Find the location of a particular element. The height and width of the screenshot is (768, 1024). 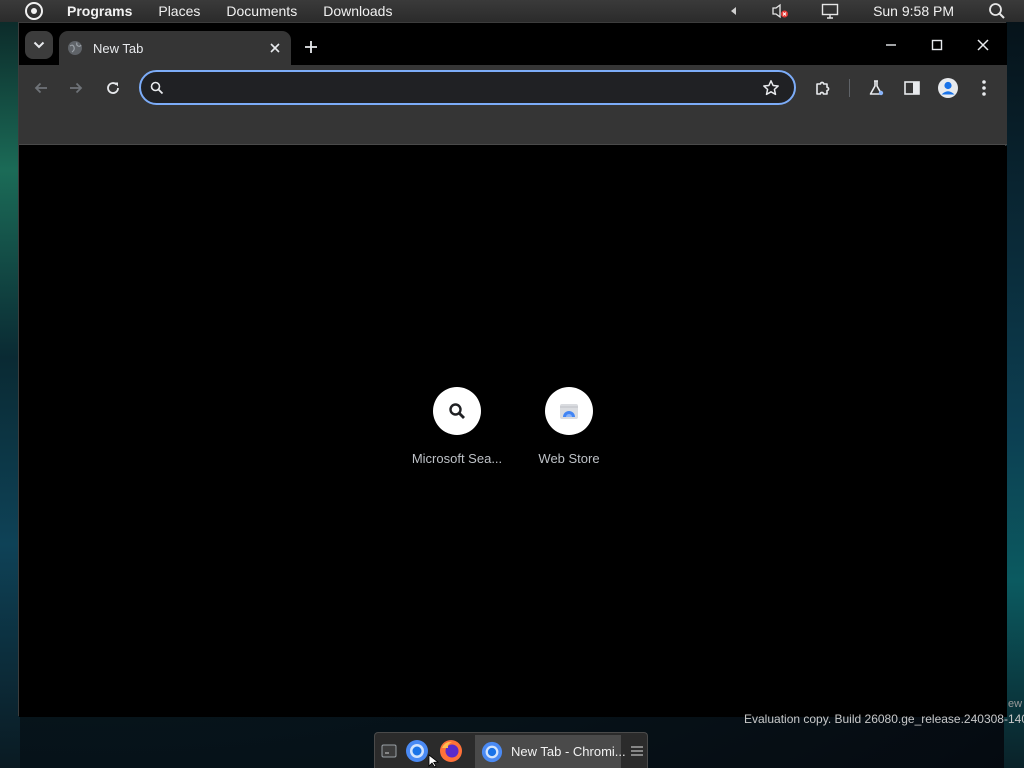

clock: Sun 9:58 PM is located at coordinates (913, 11).